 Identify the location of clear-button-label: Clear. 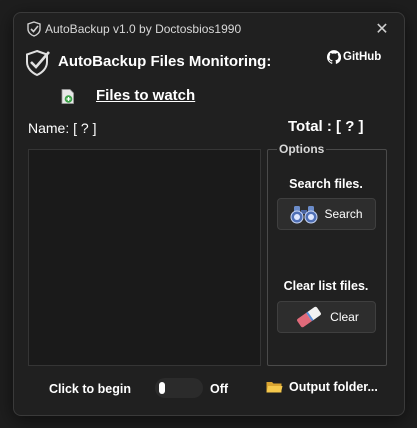
(344, 317).